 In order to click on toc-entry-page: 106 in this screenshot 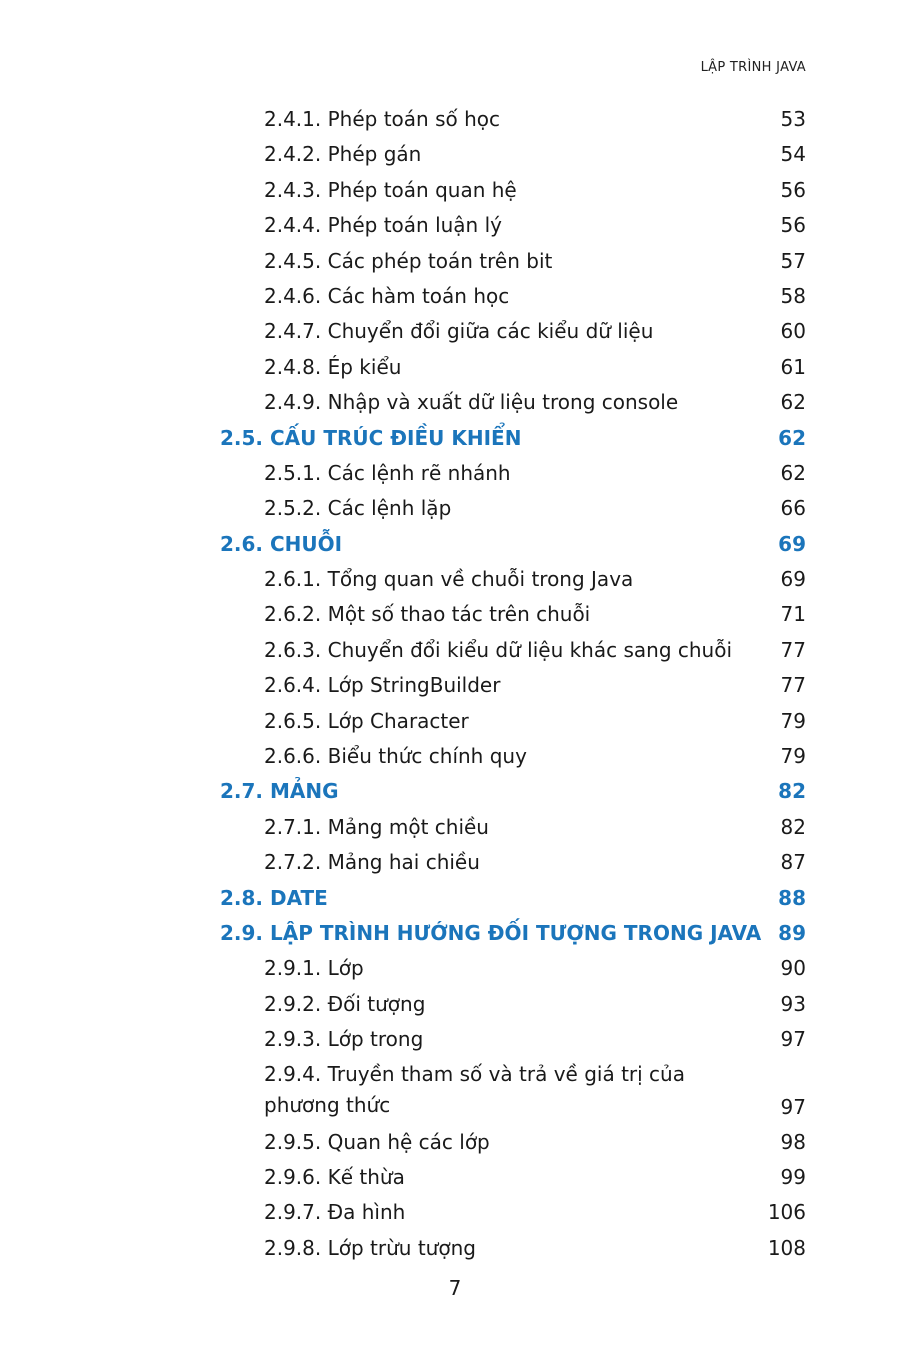, I will do `click(786, 1212)`.